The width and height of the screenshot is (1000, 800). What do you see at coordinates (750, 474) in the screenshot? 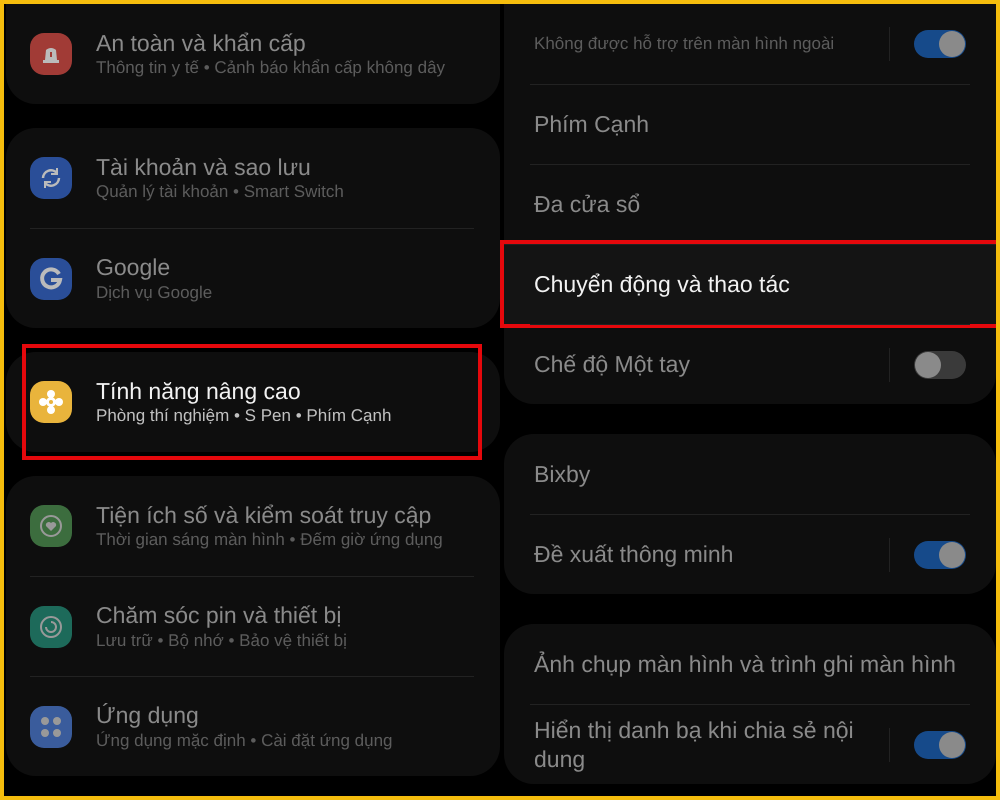
I see `settings-item: Bixby` at bounding box center [750, 474].